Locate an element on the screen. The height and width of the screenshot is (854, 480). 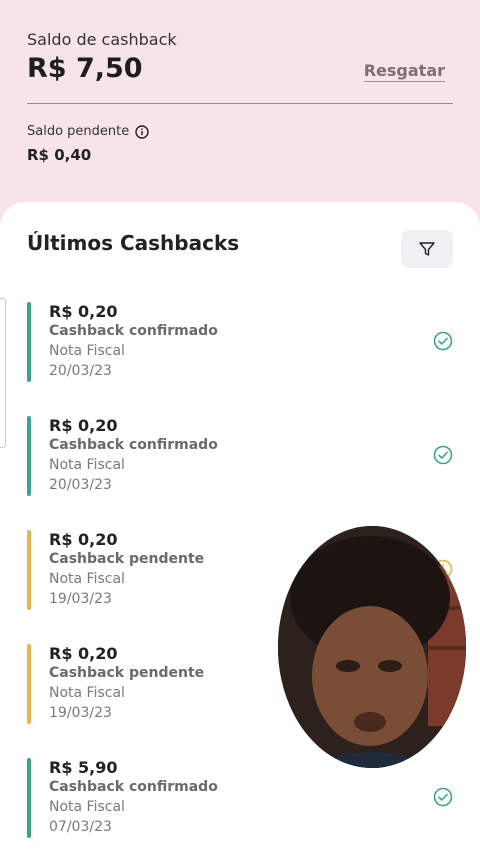
divider is located at coordinates (240, 103).